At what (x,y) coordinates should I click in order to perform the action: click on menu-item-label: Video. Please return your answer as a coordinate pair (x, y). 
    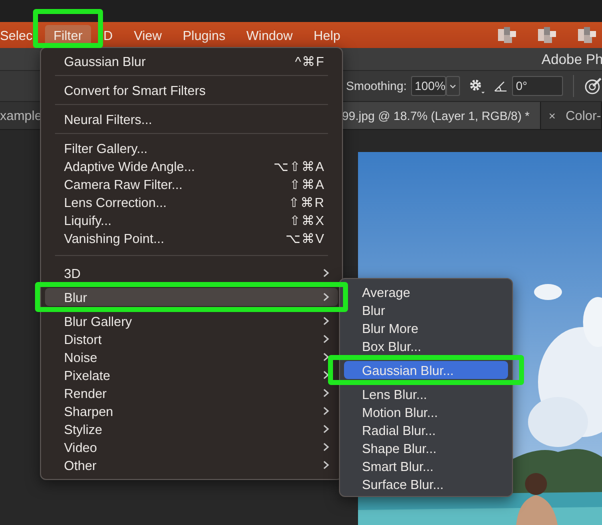
    Looking at the image, I should click on (193, 447).